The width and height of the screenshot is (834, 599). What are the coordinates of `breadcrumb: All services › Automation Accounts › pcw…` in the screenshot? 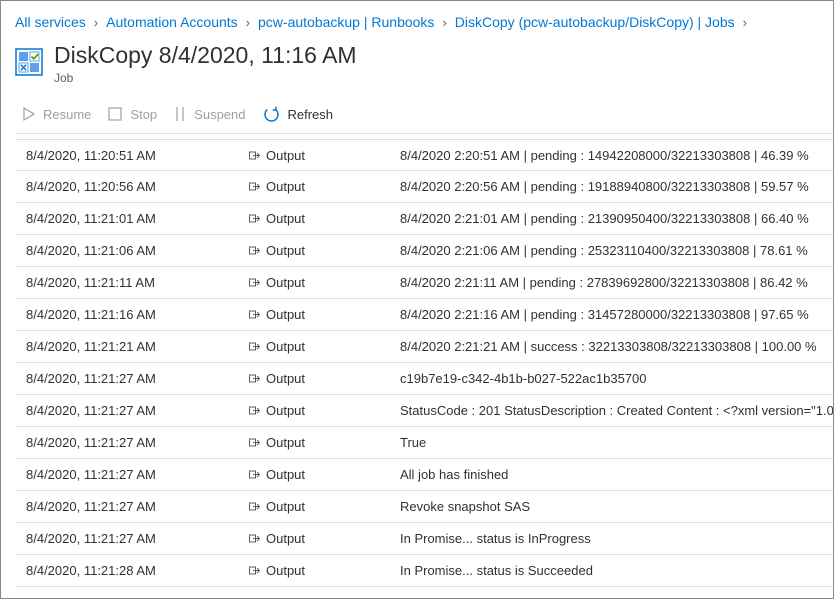 It's located at (385, 22).